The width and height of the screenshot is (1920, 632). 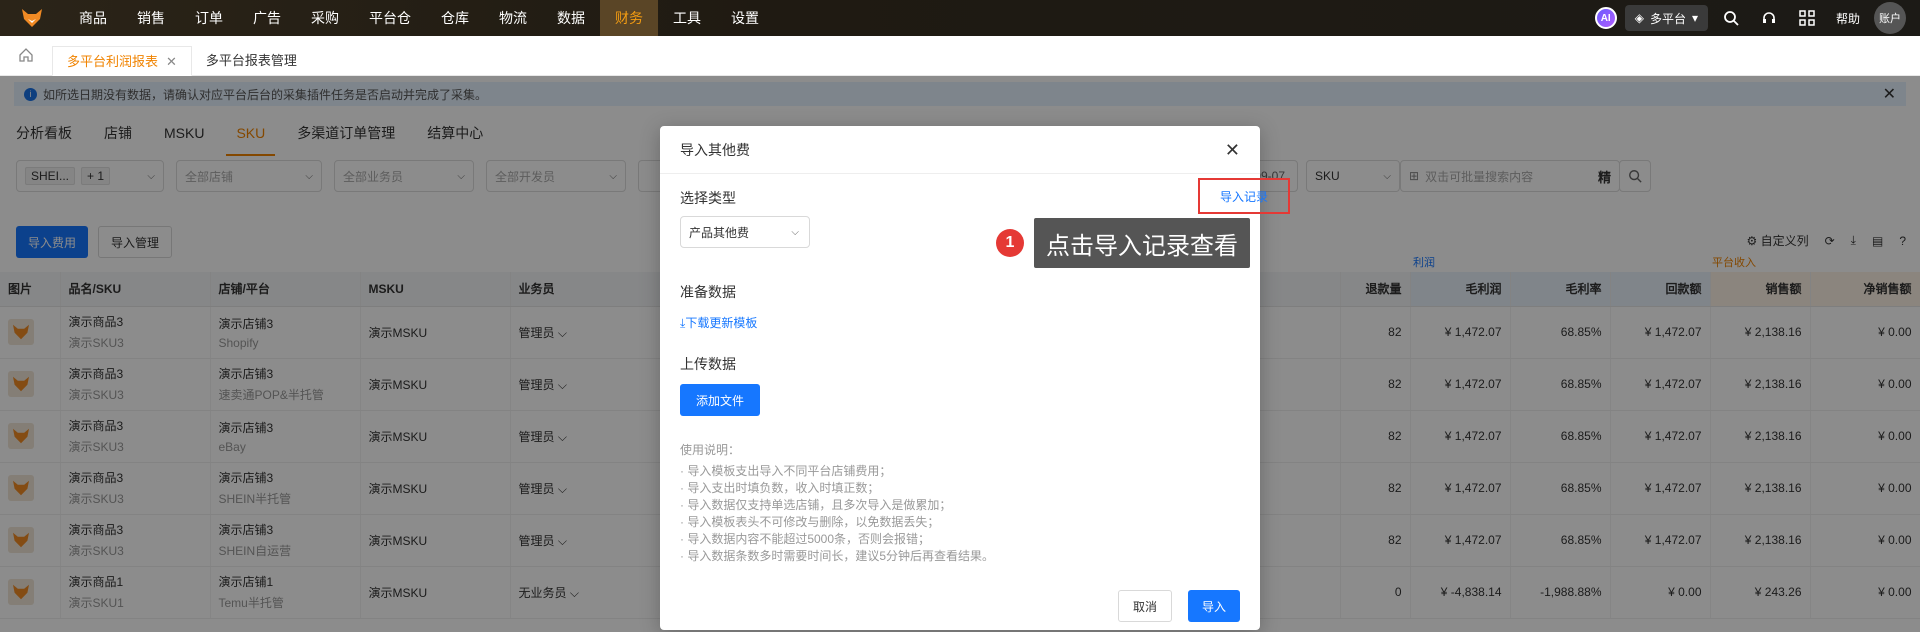 What do you see at coordinates (719, 232) in the screenshot?
I see `fee-type-value: 产品其他费` at bounding box center [719, 232].